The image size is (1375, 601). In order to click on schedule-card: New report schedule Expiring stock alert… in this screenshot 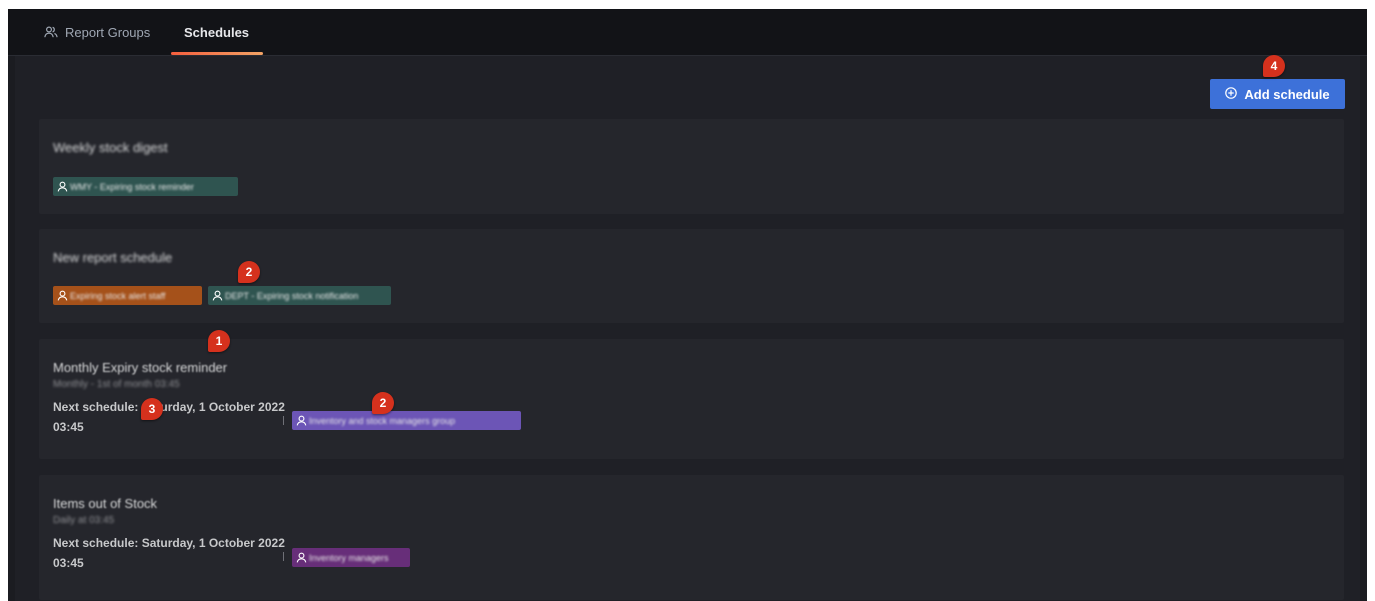, I will do `click(691, 276)`.